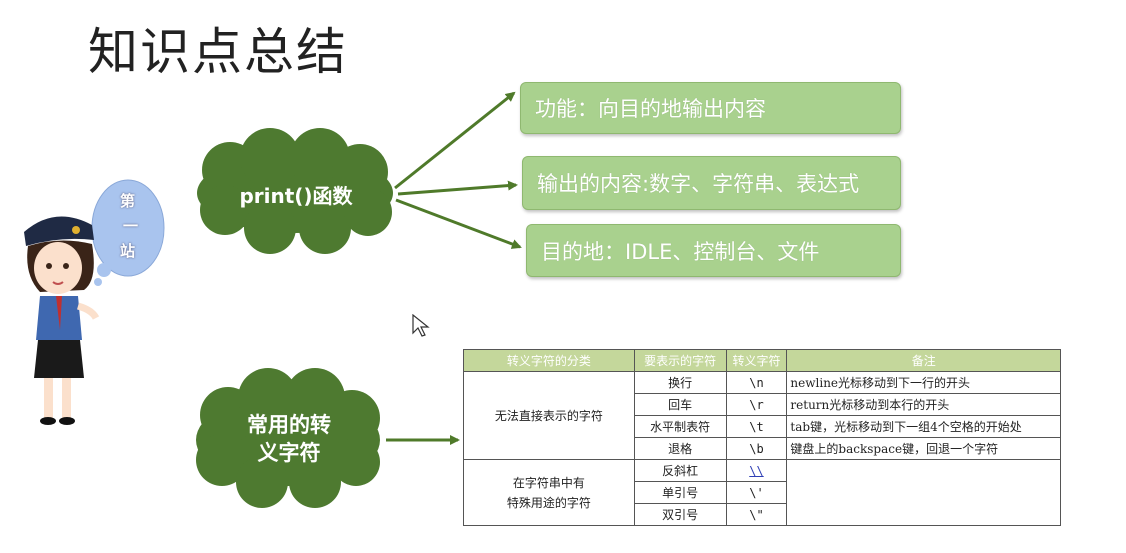  I want to click on bubble-char-3: 站, so click(128, 251).